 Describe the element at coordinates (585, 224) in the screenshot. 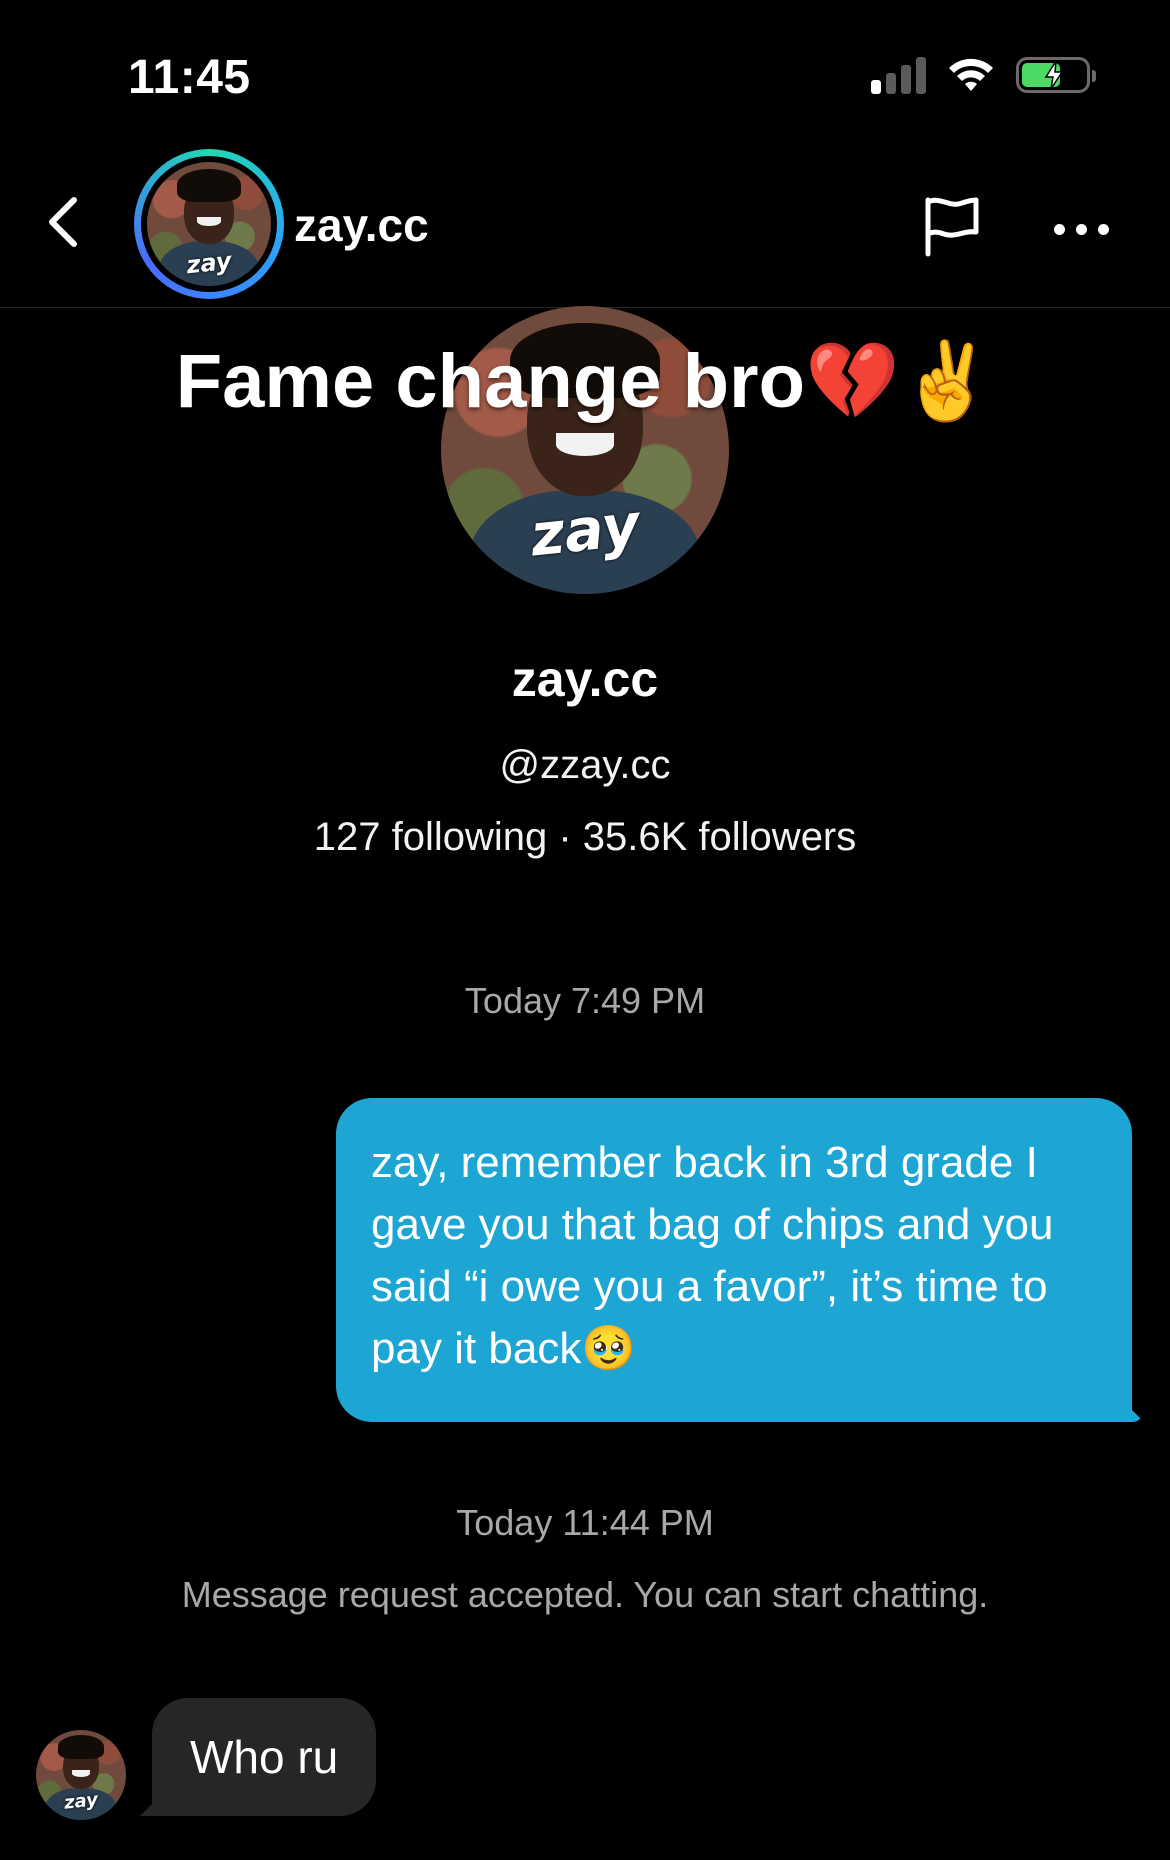

I see `chat-header: zay zay.cc` at that location.